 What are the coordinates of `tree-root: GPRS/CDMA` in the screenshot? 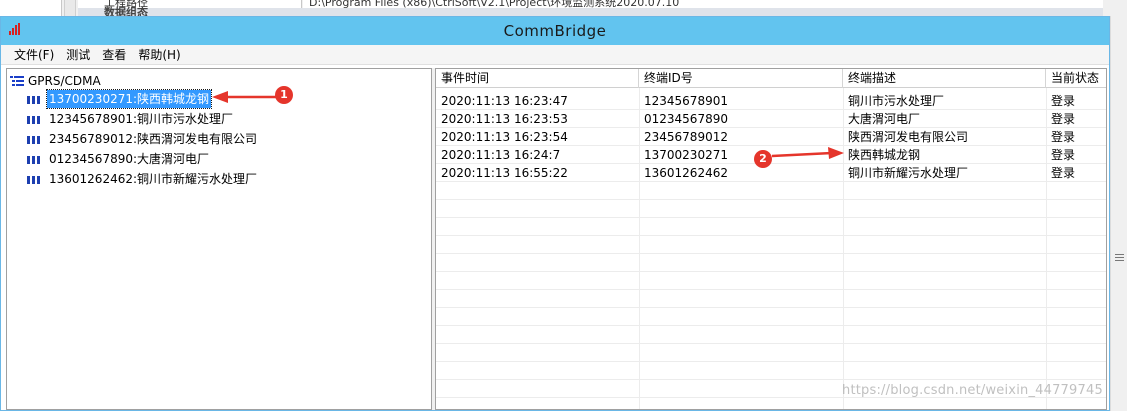 It's located at (55, 81).